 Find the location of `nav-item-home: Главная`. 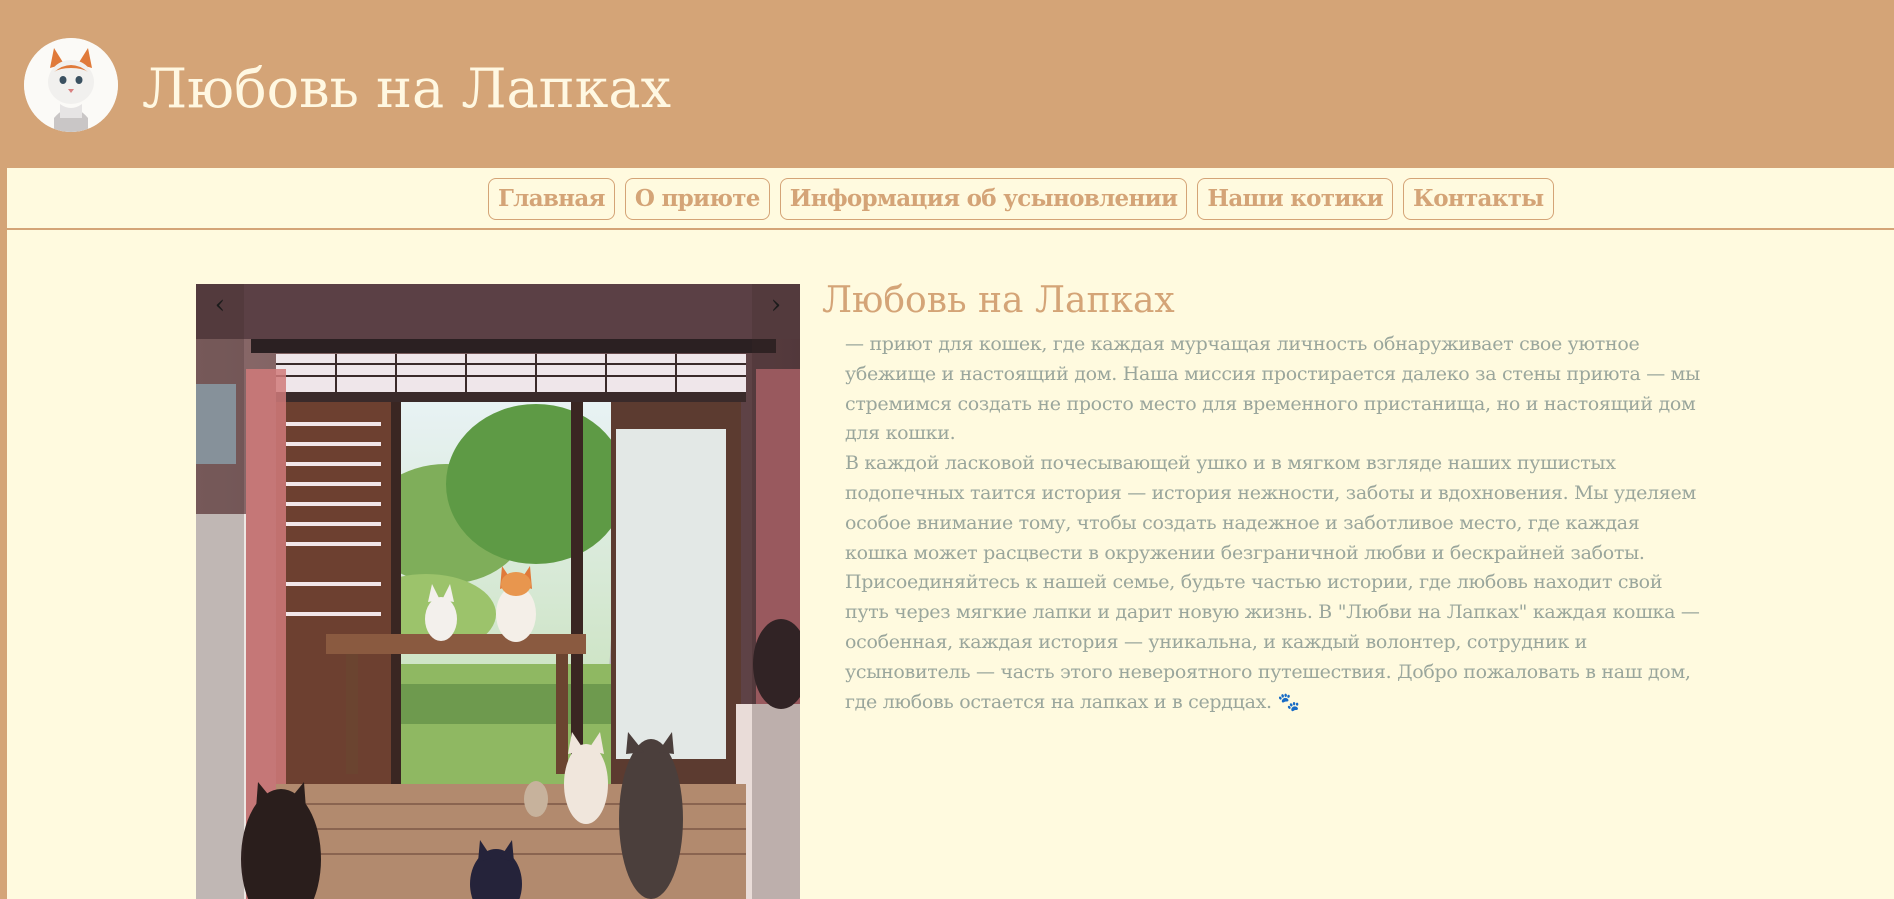

nav-item-home: Главная is located at coordinates (551, 199).